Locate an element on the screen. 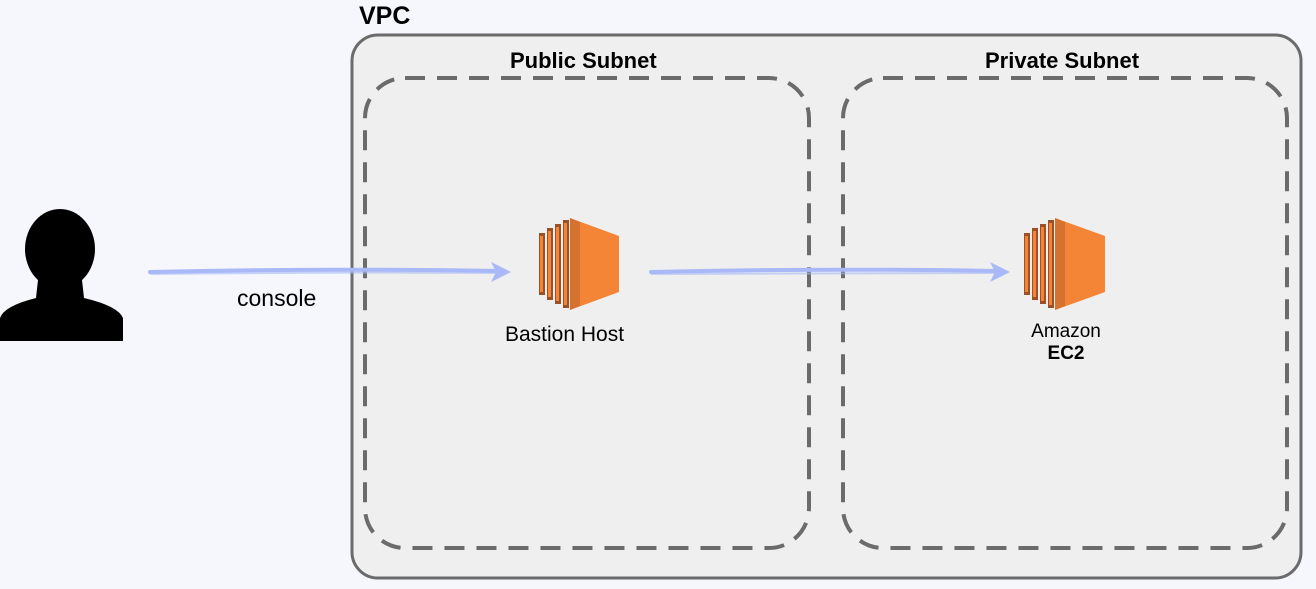 Image resolution: width=1316 pixels, height=589 pixels. user-icon is located at coordinates (61, 275).